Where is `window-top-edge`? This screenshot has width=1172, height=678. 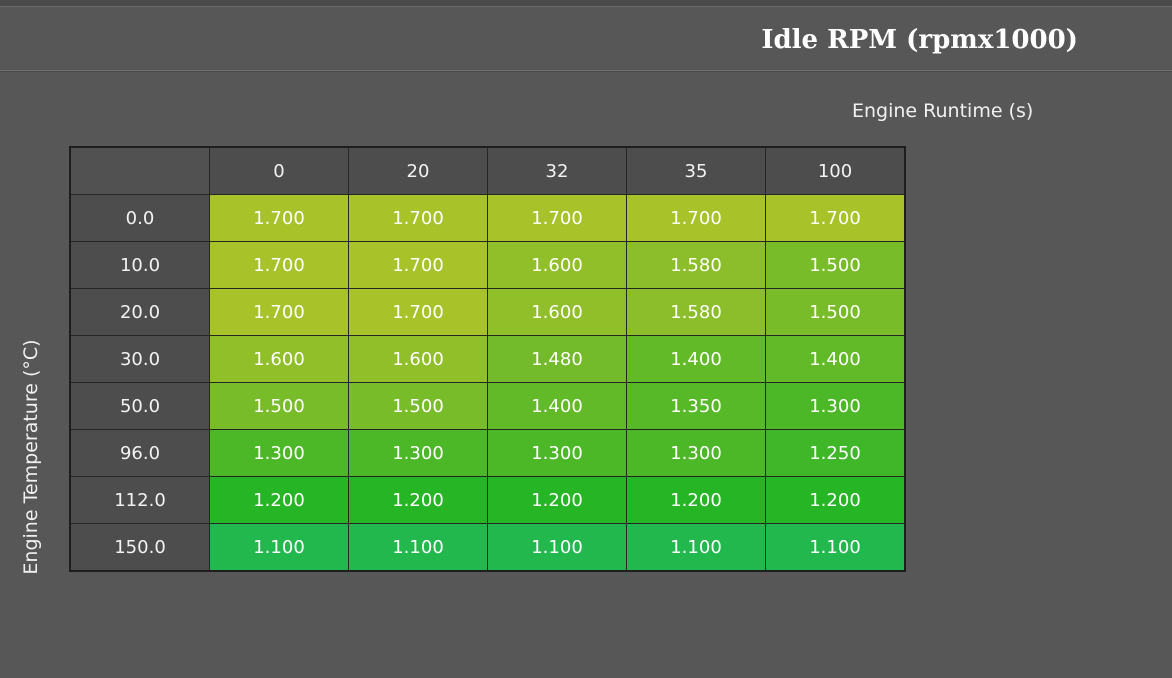 window-top-edge is located at coordinates (586, 3).